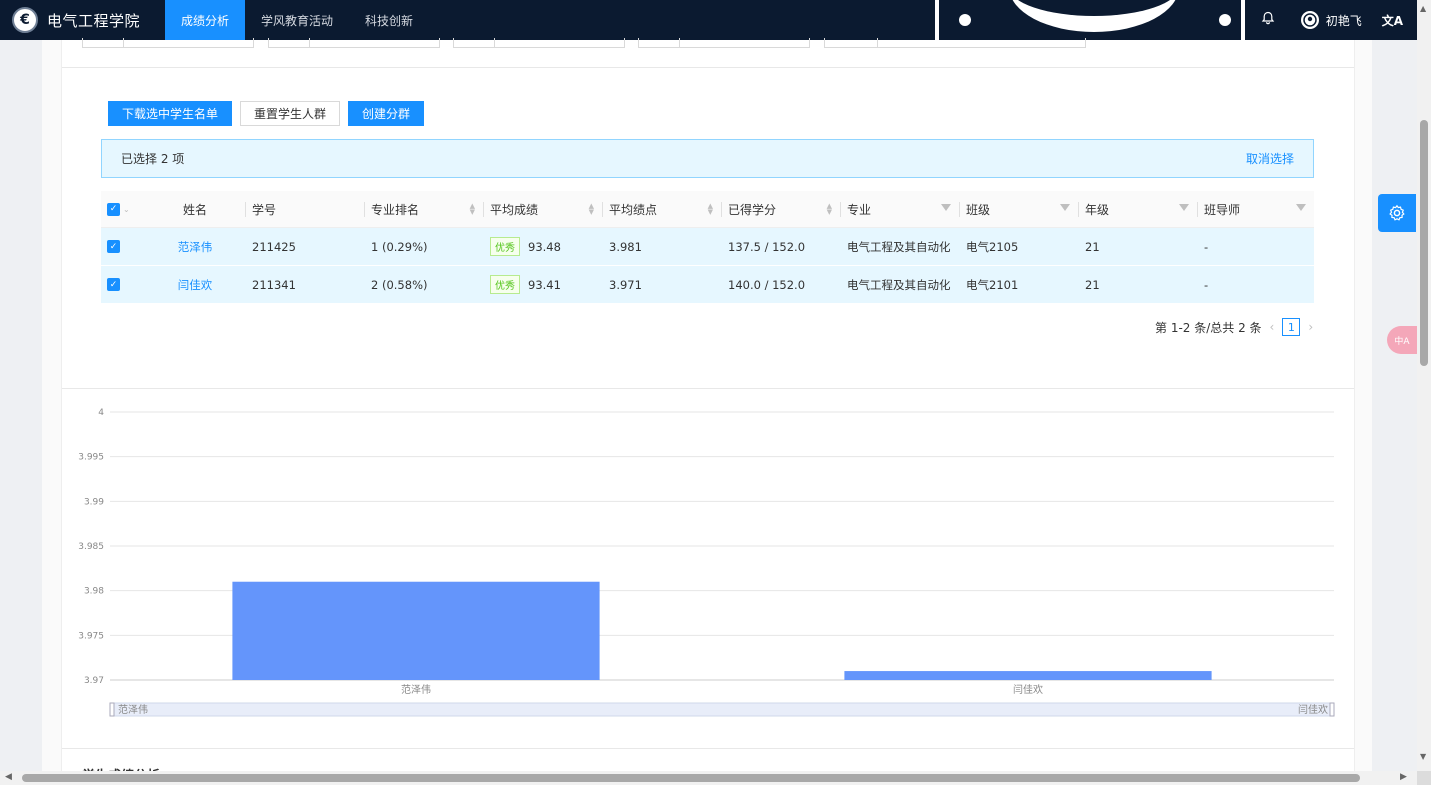 Image resolution: width=1431 pixels, height=785 pixels. Describe the element at coordinates (386, 113) in the screenshot. I see `create-group-button: 创建分群` at that location.